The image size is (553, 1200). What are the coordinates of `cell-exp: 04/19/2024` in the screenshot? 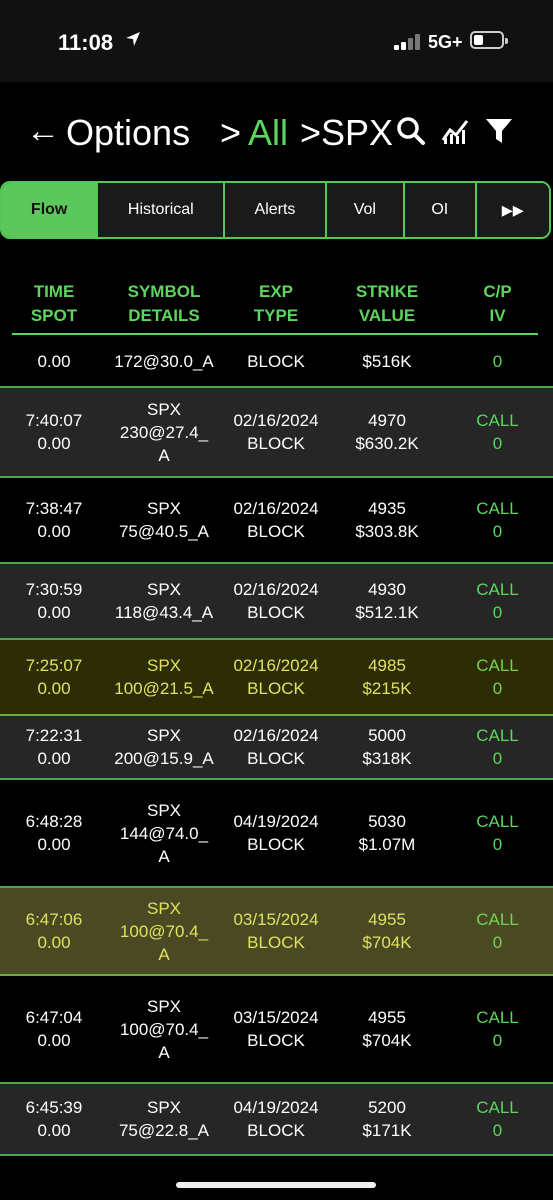 It's located at (276, 821).